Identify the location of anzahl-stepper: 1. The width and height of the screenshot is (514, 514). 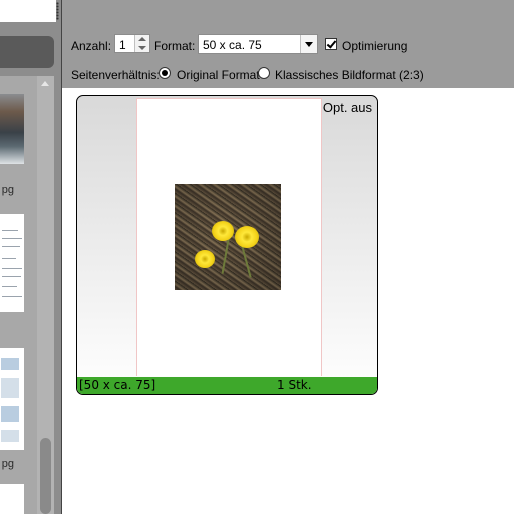
(132, 43).